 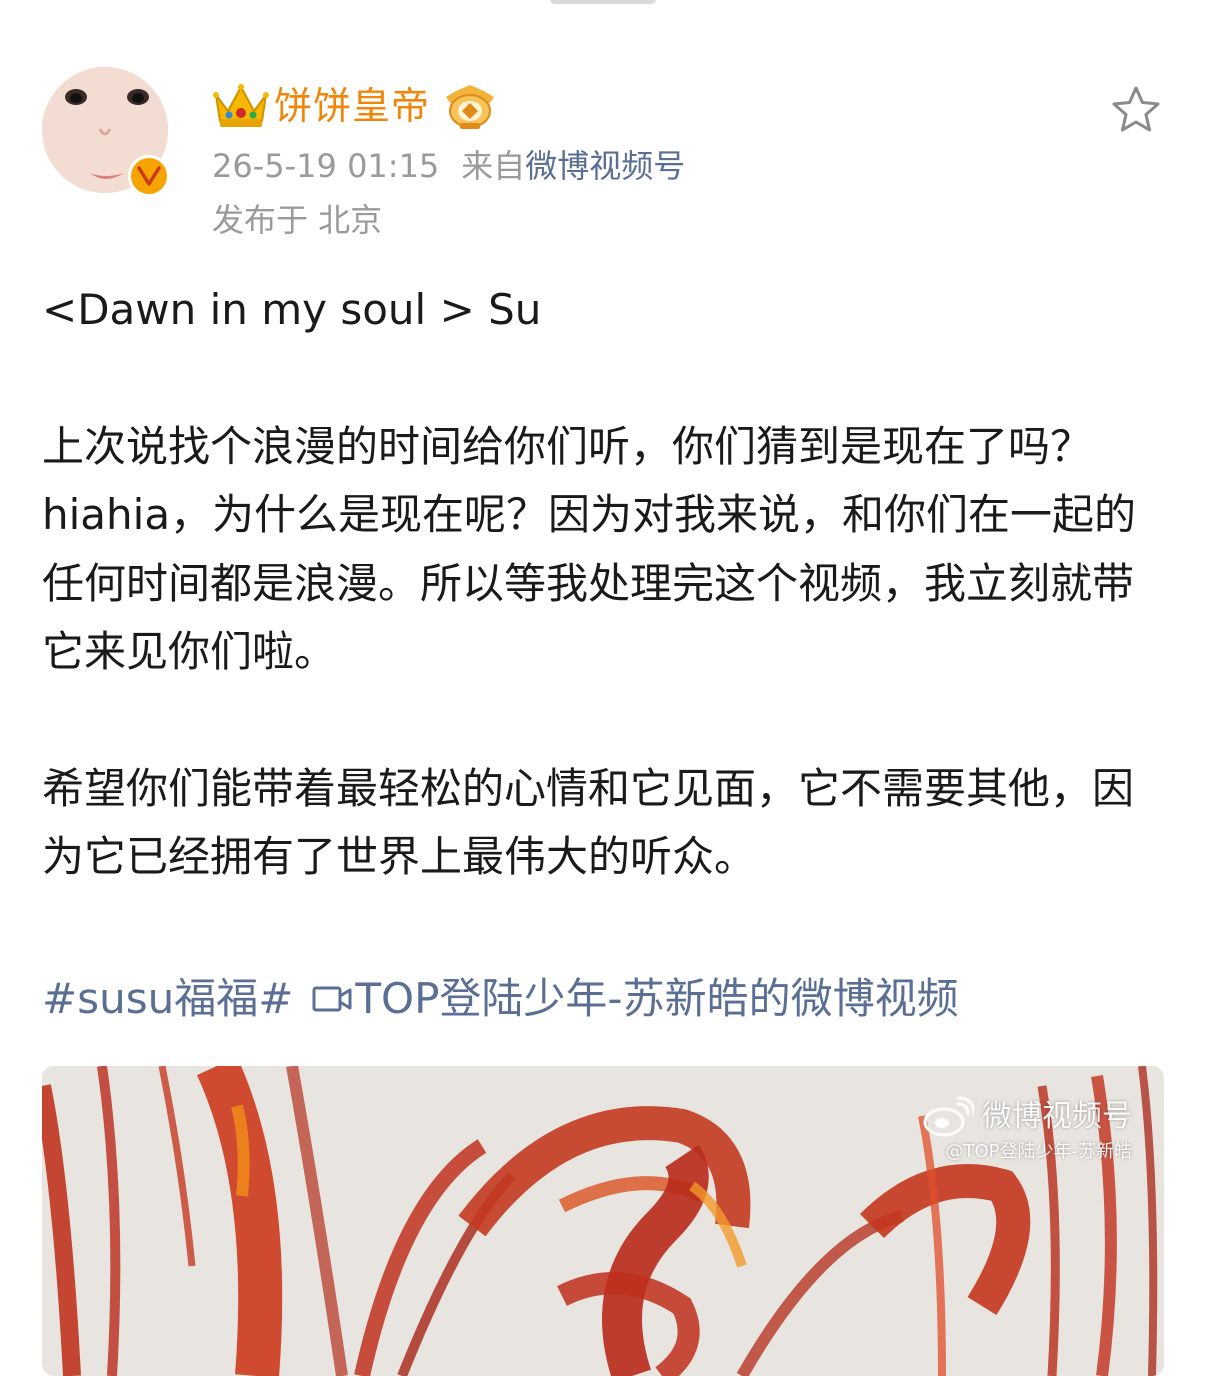 I want to click on video-link: TOP登陆少年-苏新皓的微博视频, so click(x=656, y=999).